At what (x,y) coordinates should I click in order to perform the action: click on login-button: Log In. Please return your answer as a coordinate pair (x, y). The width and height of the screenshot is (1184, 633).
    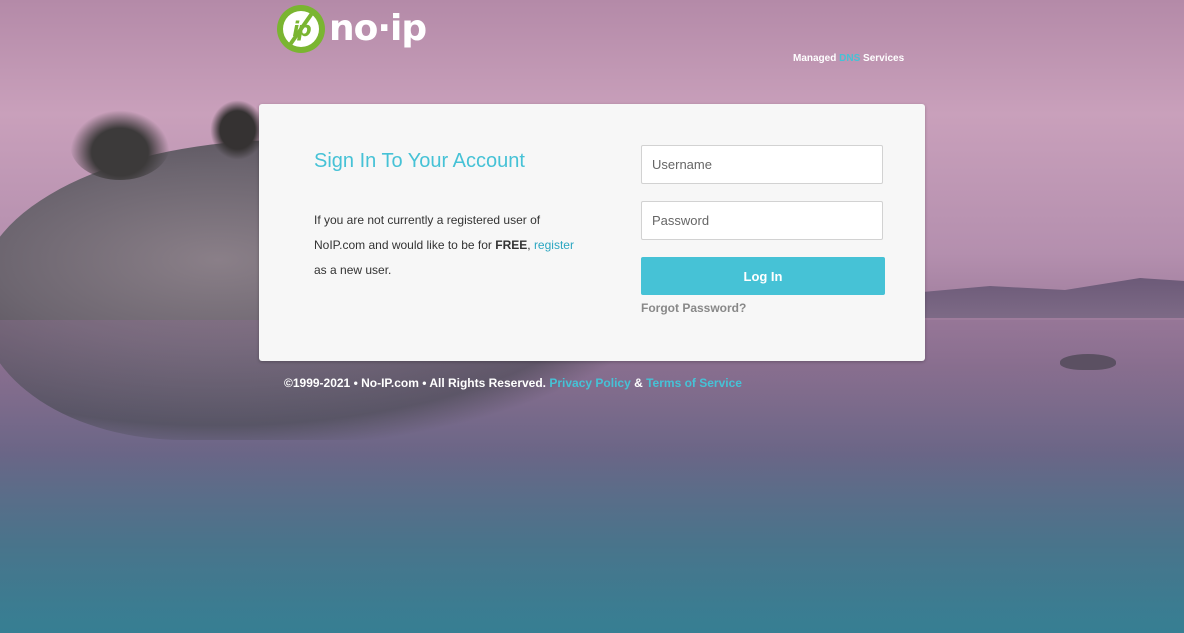
    Looking at the image, I should click on (763, 276).